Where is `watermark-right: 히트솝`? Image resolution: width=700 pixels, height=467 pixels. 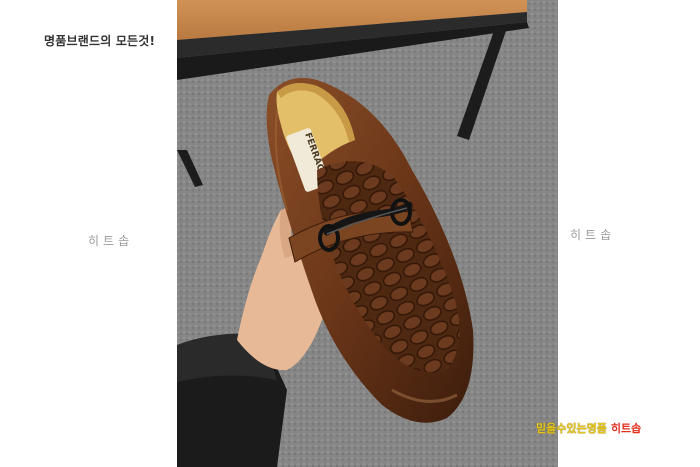 watermark-right: 히트솝 is located at coordinates (593, 235).